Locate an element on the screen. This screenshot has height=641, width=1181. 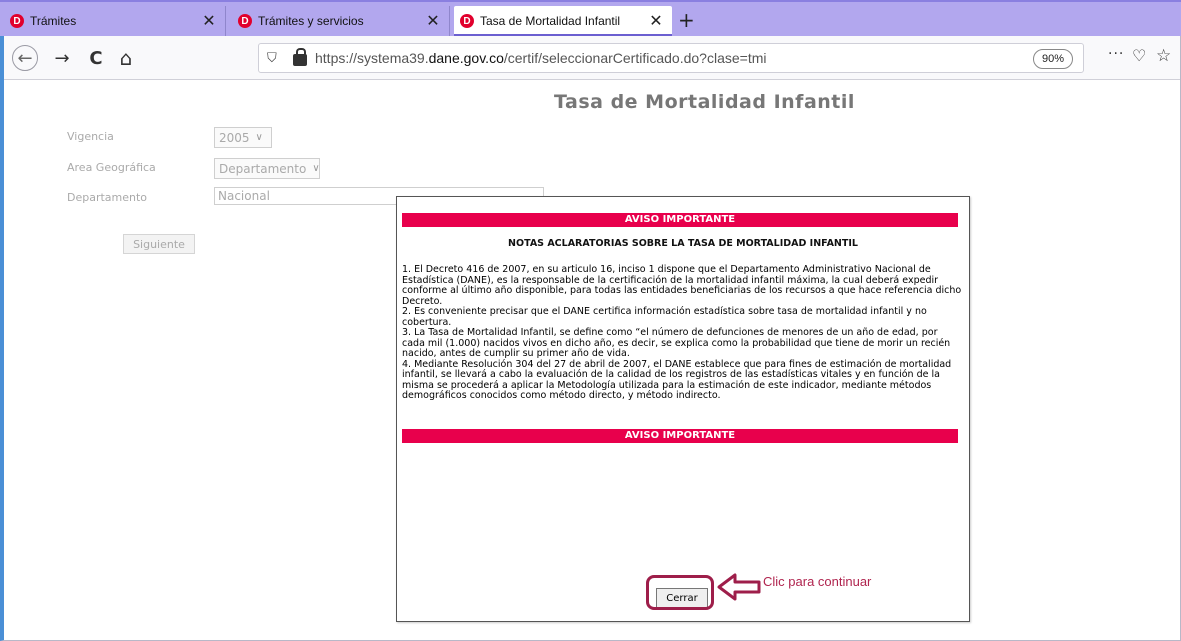
tab-mortalidad-infantil: D Tasa de Mortalidad Infantil ✕ is located at coordinates (563, 21).